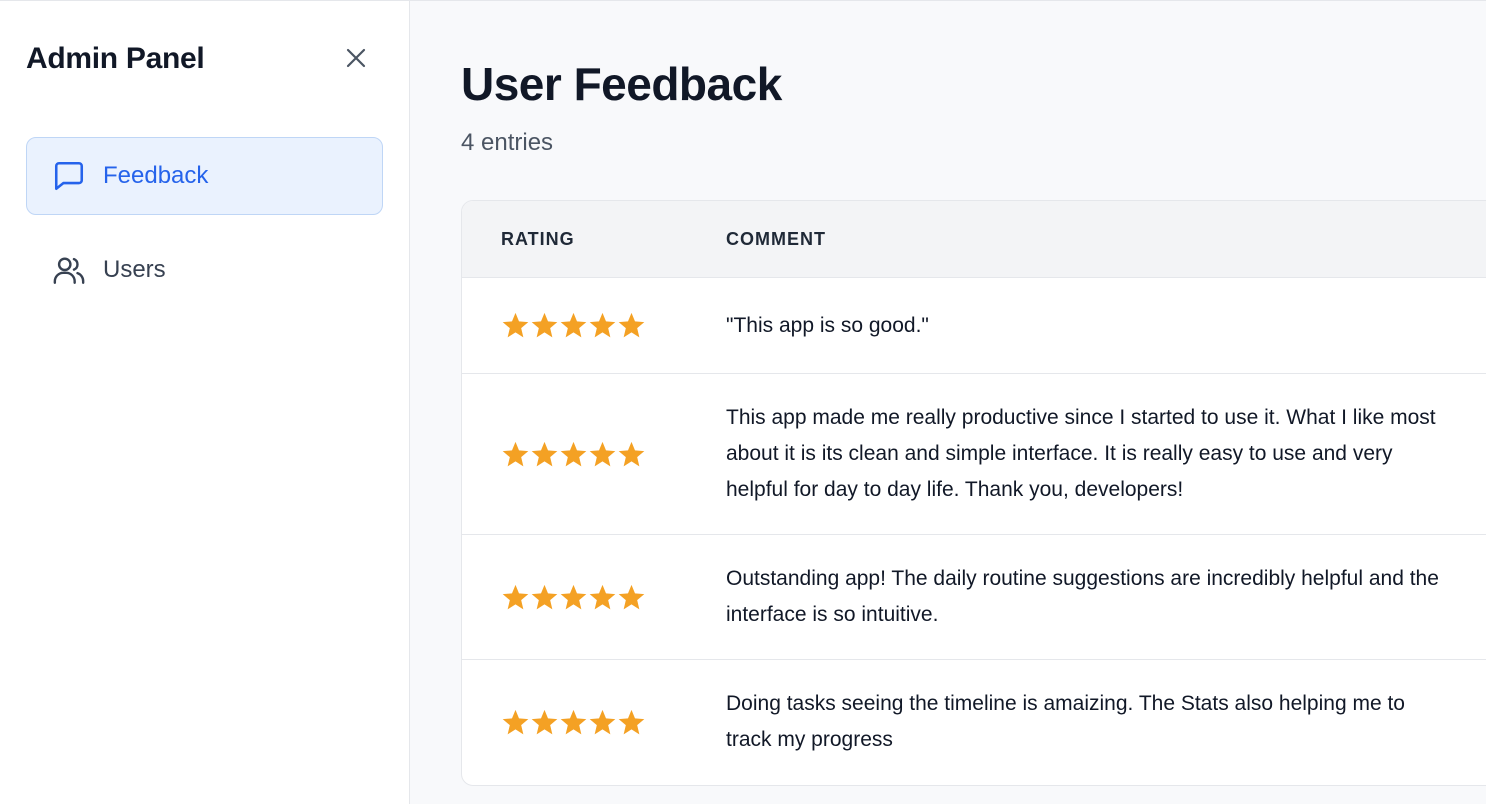  I want to click on sidebar-item-users: Users, so click(204, 270).